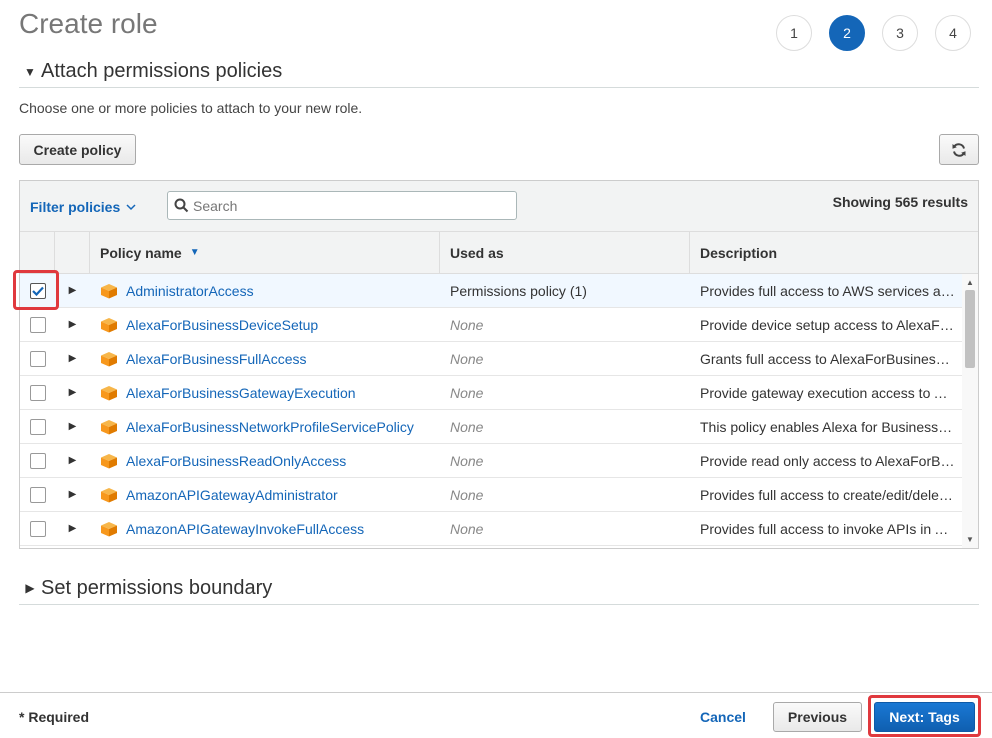  I want to click on header-used-as: Used as, so click(565, 252).